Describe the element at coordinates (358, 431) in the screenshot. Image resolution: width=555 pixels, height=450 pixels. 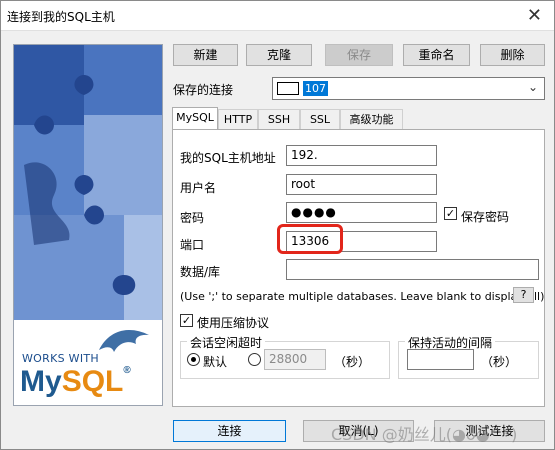
I see `cancel-button: 取消(L)` at that location.